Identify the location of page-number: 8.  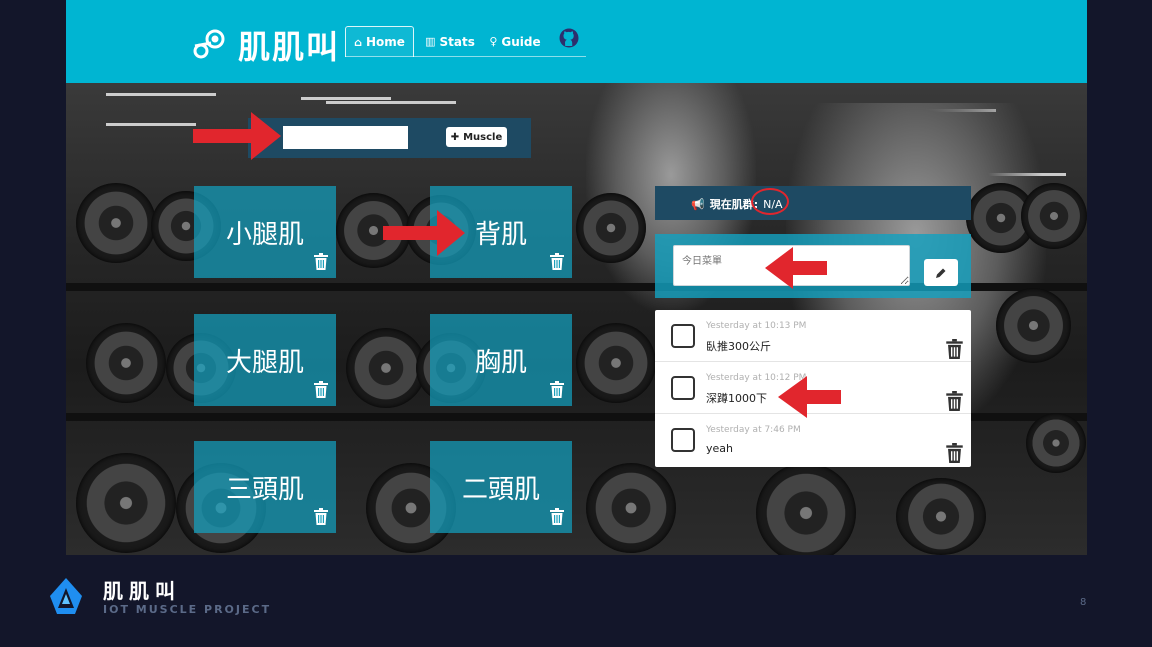
(1083, 602).